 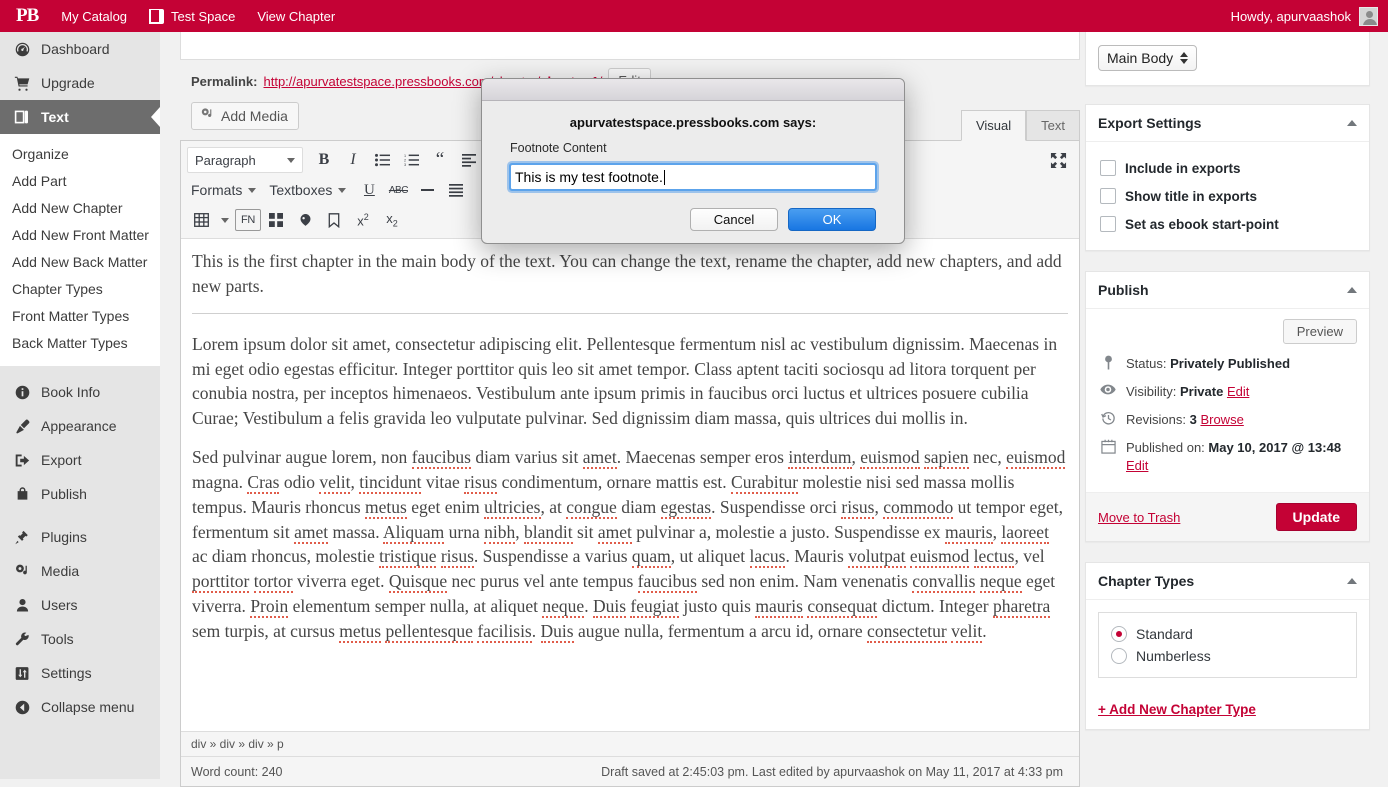 What do you see at coordinates (440, 160) in the screenshot?
I see `blockquote-icon: “` at bounding box center [440, 160].